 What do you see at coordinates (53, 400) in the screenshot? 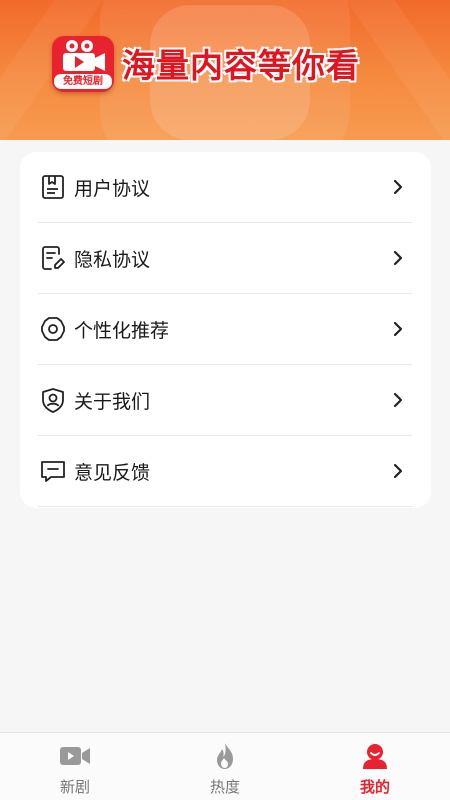
I see `user-shield-icon` at bounding box center [53, 400].